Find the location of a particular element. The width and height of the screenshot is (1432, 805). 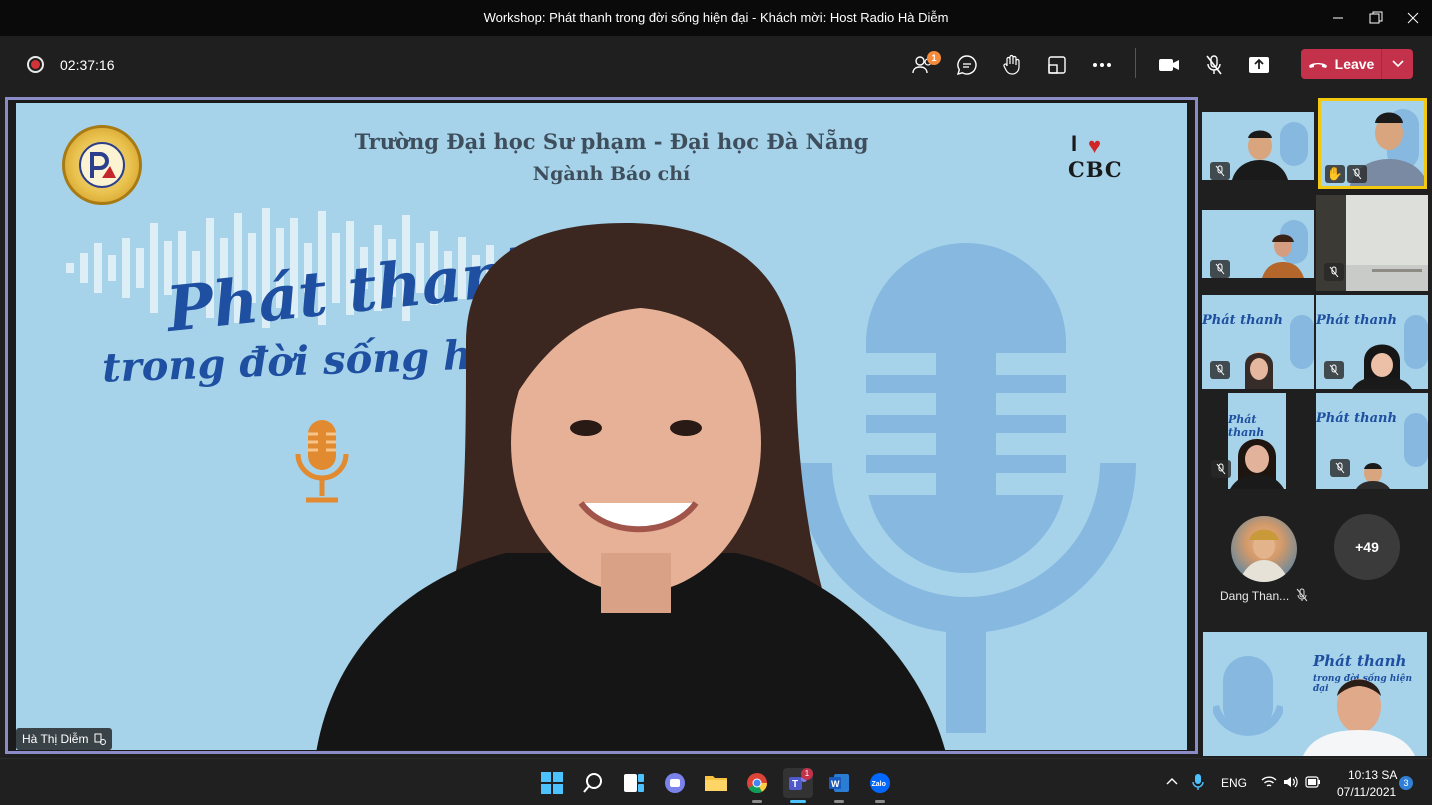

meeting-toolbar: 02:37:16 1 Leave is located at coordinates (716, 65).